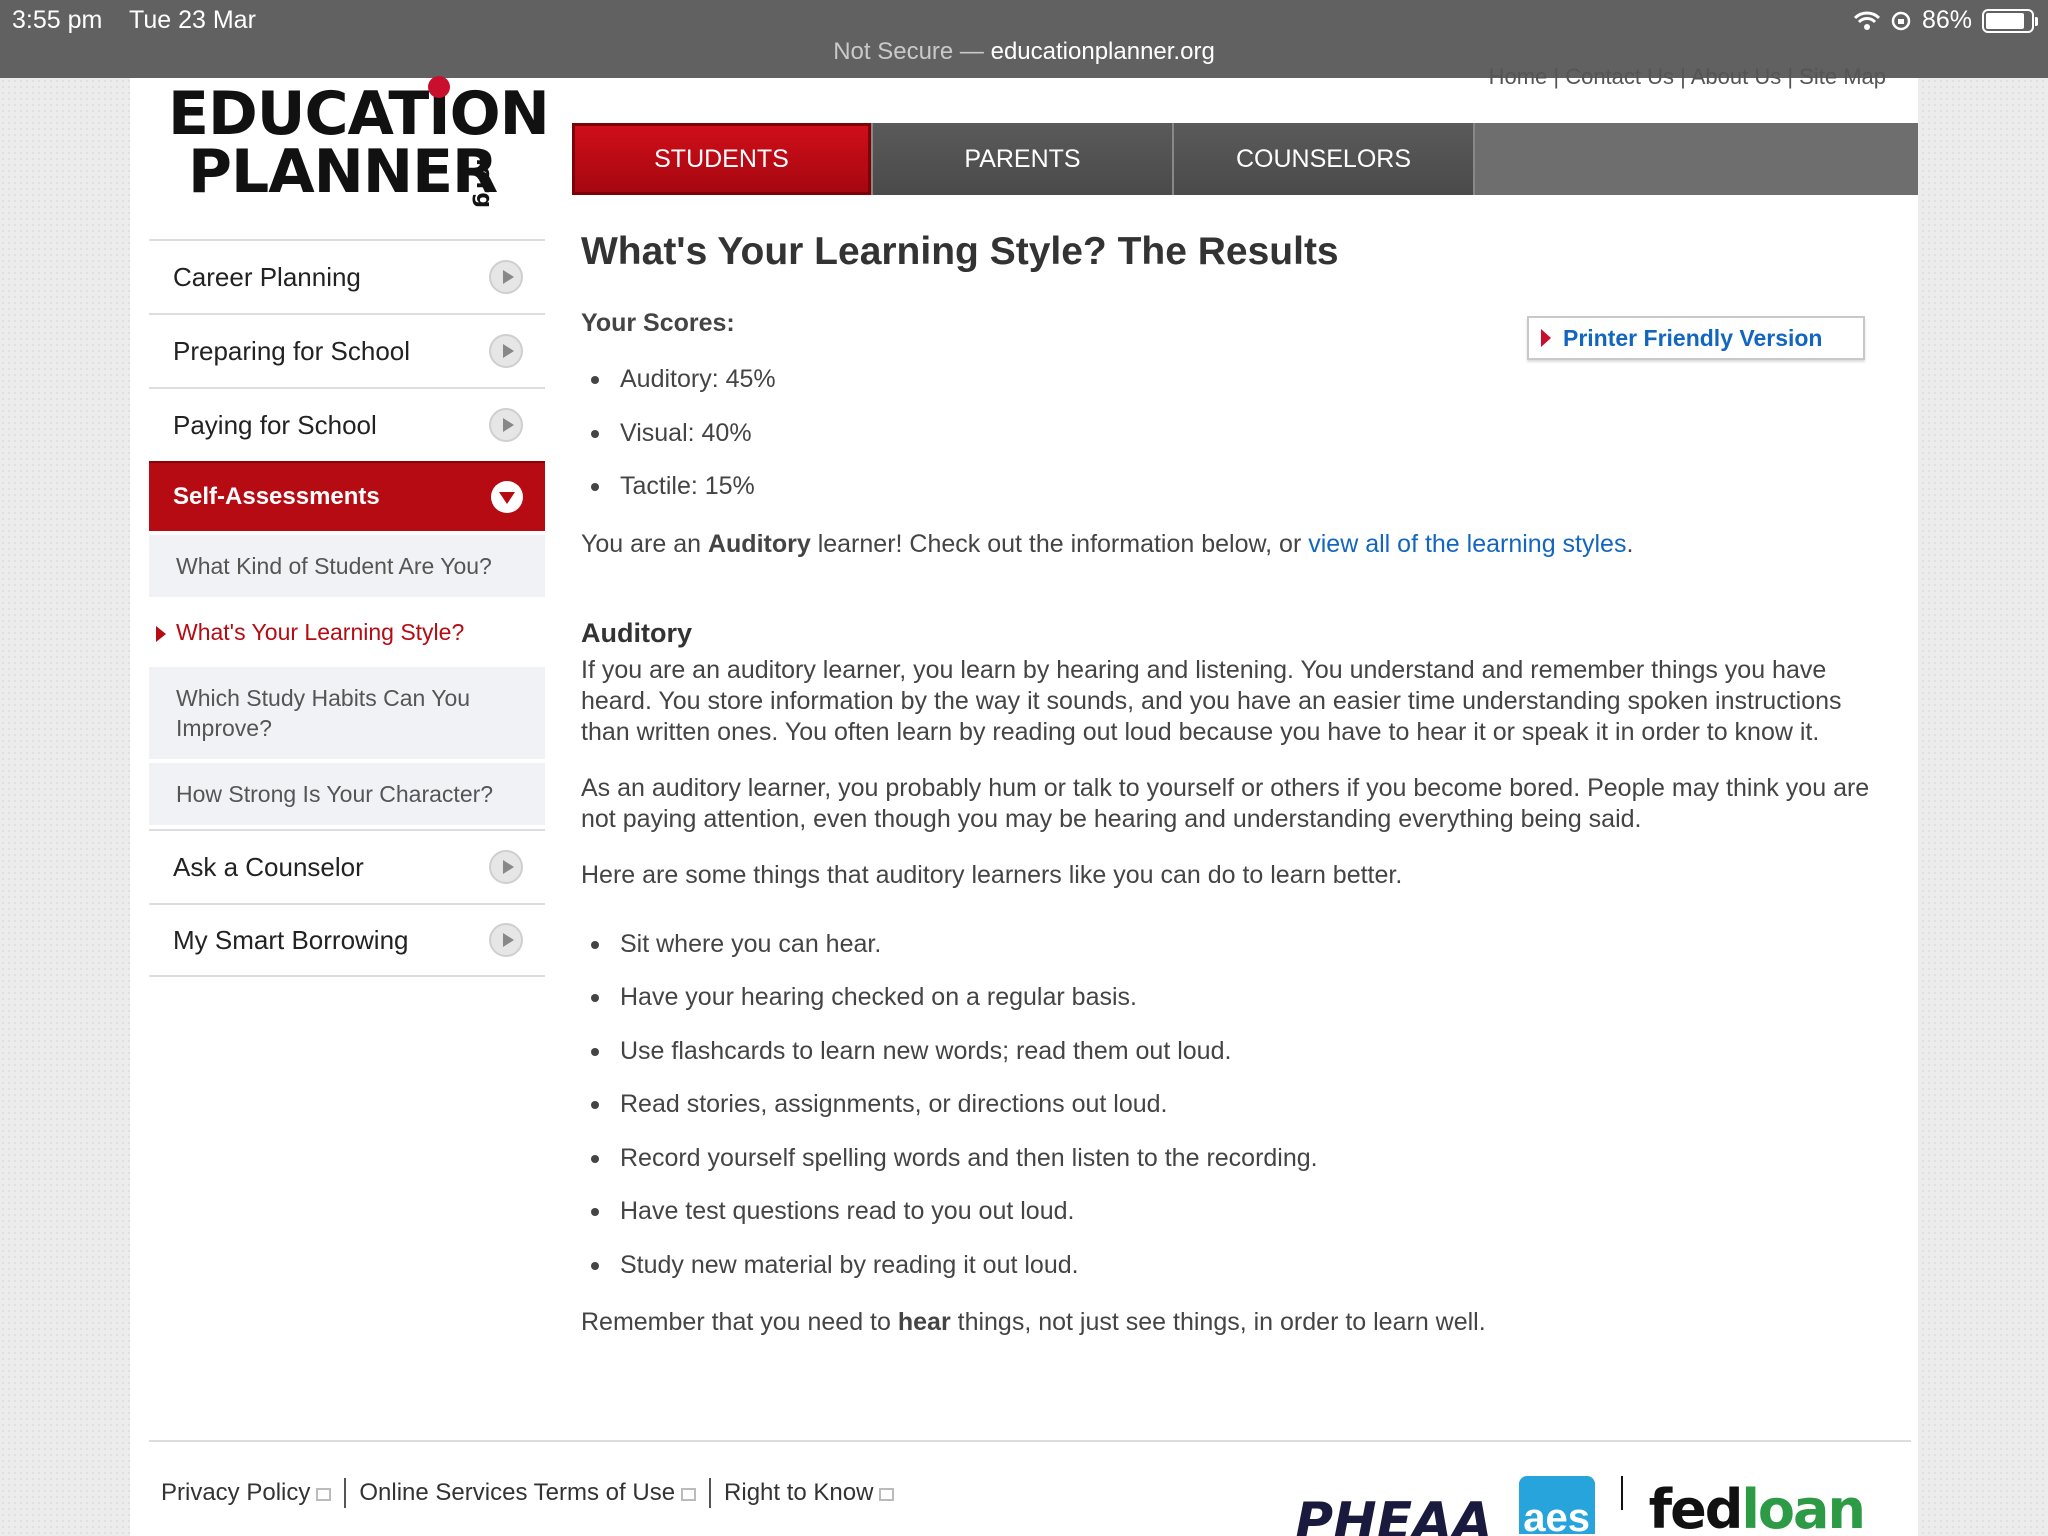 Image resolution: width=2048 pixels, height=1536 pixels. What do you see at coordinates (1231, 956) in the screenshot?
I see `list-item: Sit where you can hear.` at bounding box center [1231, 956].